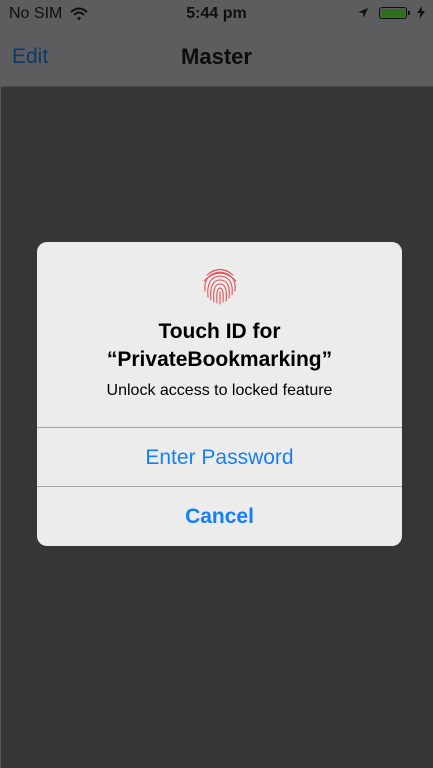 The height and width of the screenshot is (768, 433). What do you see at coordinates (220, 286) in the screenshot?
I see `fingerprint-icon` at bounding box center [220, 286].